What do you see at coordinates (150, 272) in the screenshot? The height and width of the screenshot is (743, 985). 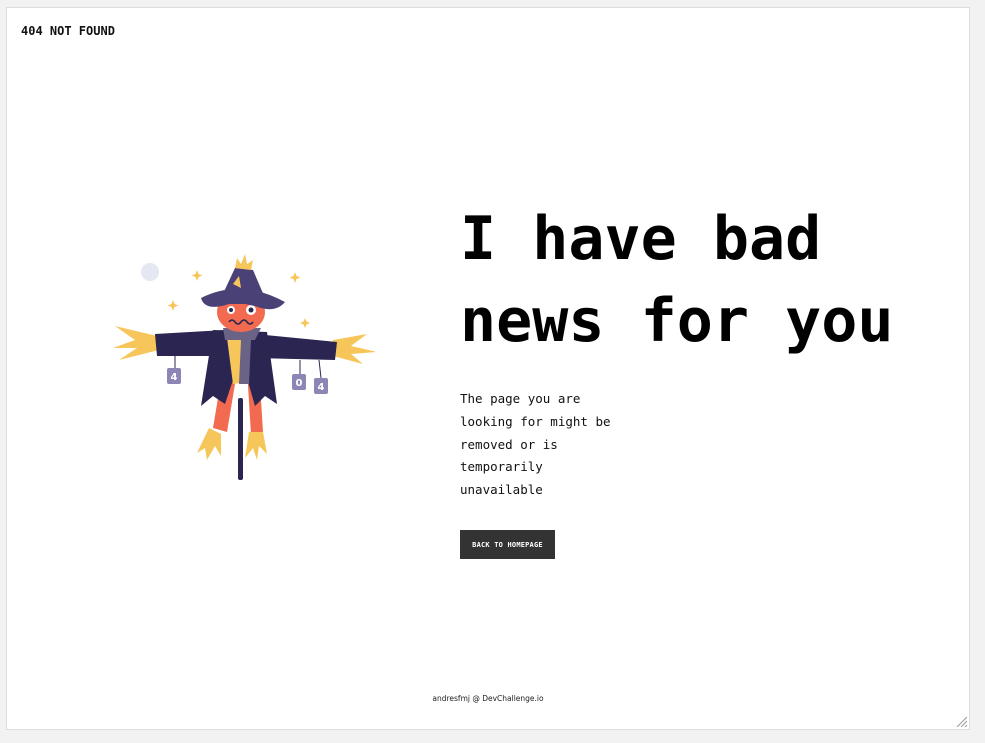 I see `moon-icon` at bounding box center [150, 272].